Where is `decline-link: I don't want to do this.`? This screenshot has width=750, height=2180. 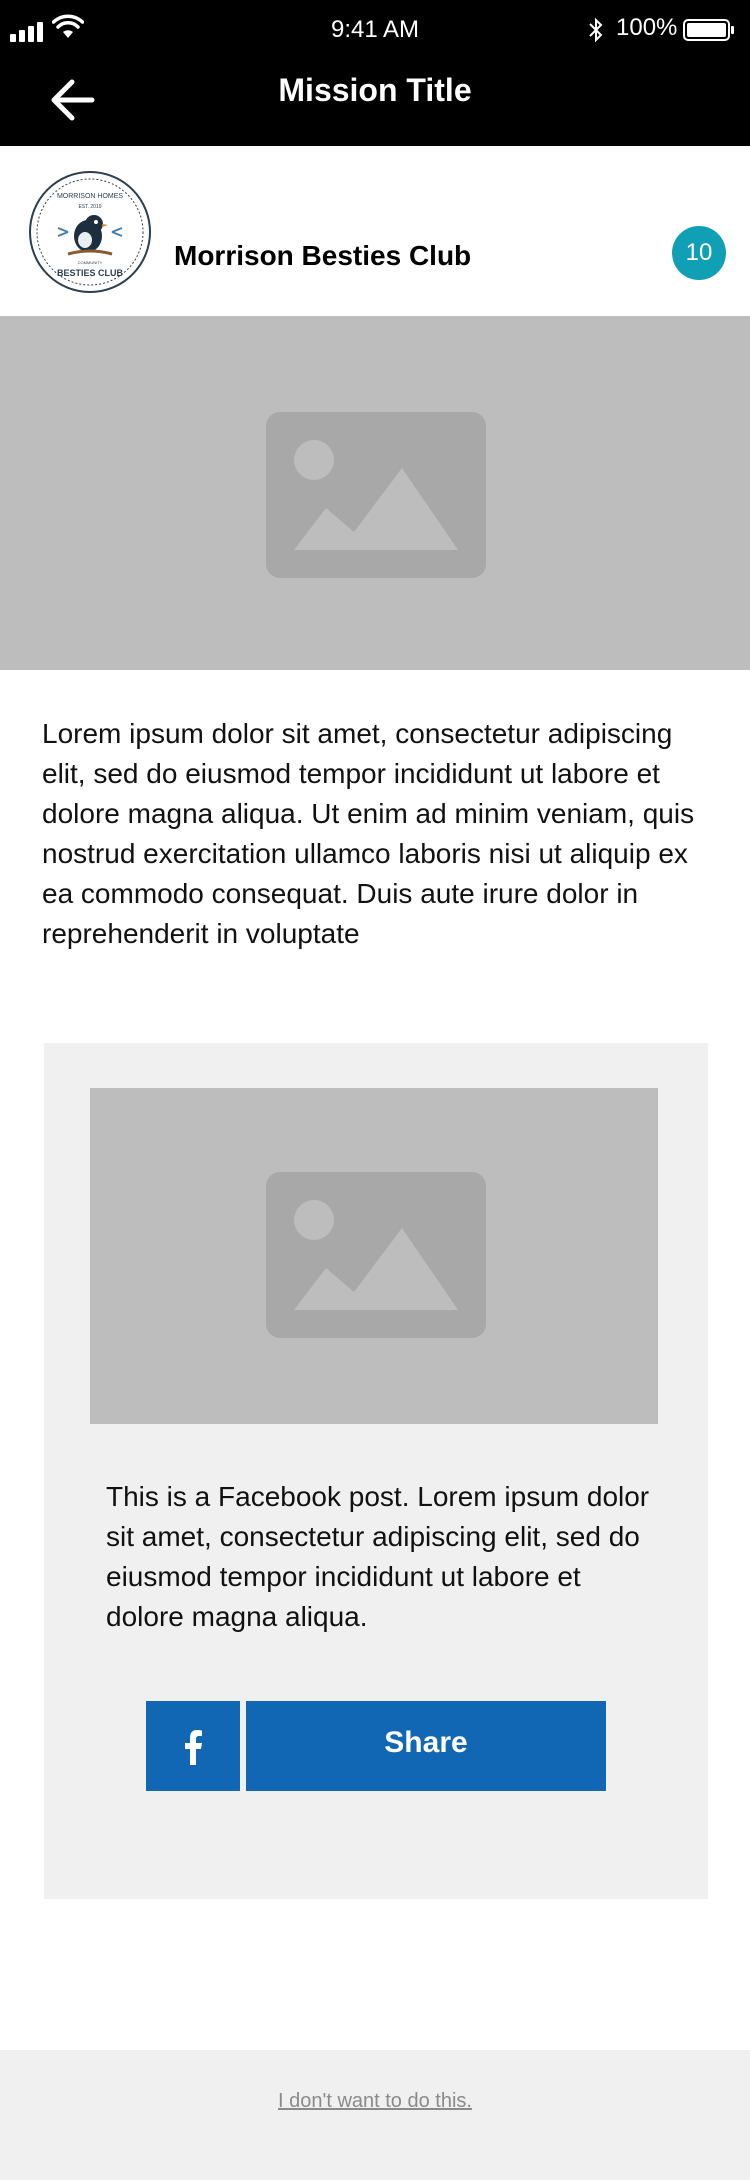
decline-link: I don't want to do this. is located at coordinates (375, 2101).